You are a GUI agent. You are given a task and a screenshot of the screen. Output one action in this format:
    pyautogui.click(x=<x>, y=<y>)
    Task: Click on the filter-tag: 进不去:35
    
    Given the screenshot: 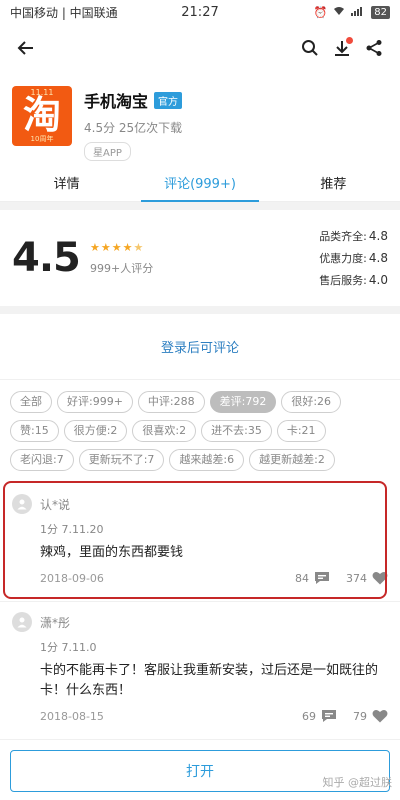 What is the action you would take?
    pyautogui.click(x=236, y=431)
    